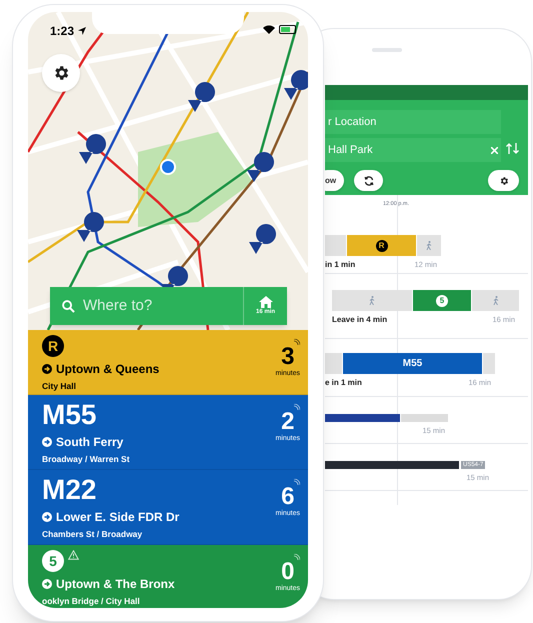  I want to click on minutes-count: 3, so click(287, 357).